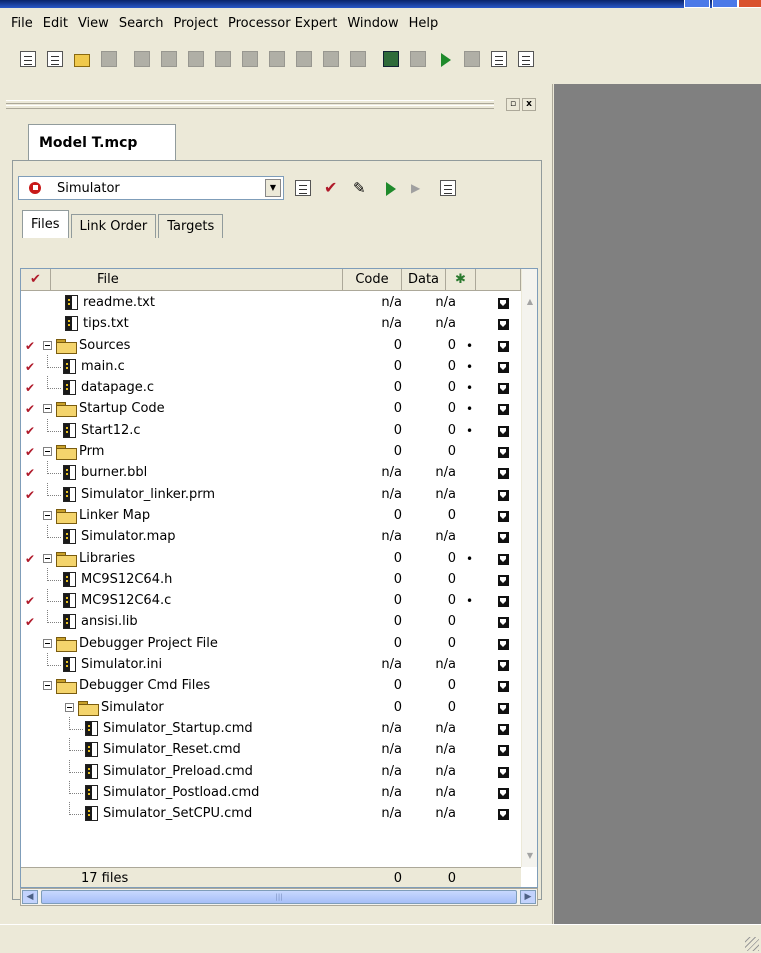  What do you see at coordinates (36, 280) in the screenshot?
I see `touch-column-icon: ✔` at bounding box center [36, 280].